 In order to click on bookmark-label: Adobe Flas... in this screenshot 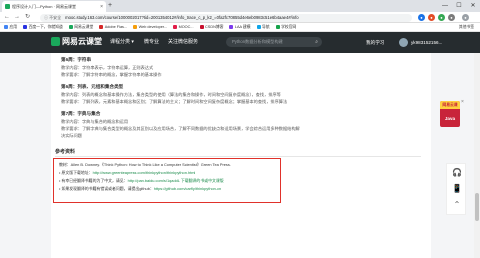, I will do `click(116, 27)`.